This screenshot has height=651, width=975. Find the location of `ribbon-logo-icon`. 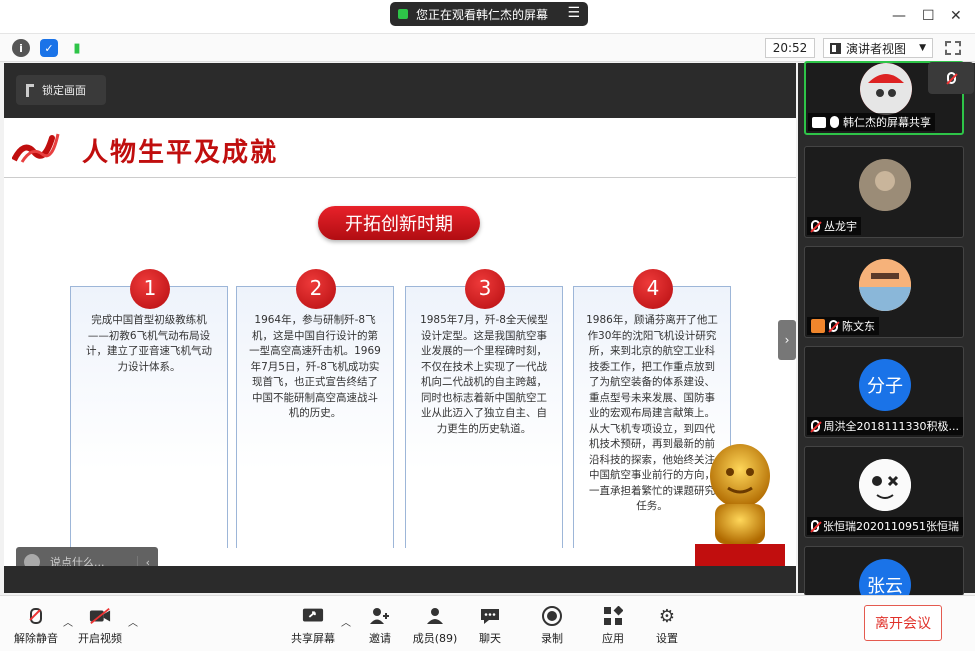

ribbon-logo-icon is located at coordinates (36, 148).